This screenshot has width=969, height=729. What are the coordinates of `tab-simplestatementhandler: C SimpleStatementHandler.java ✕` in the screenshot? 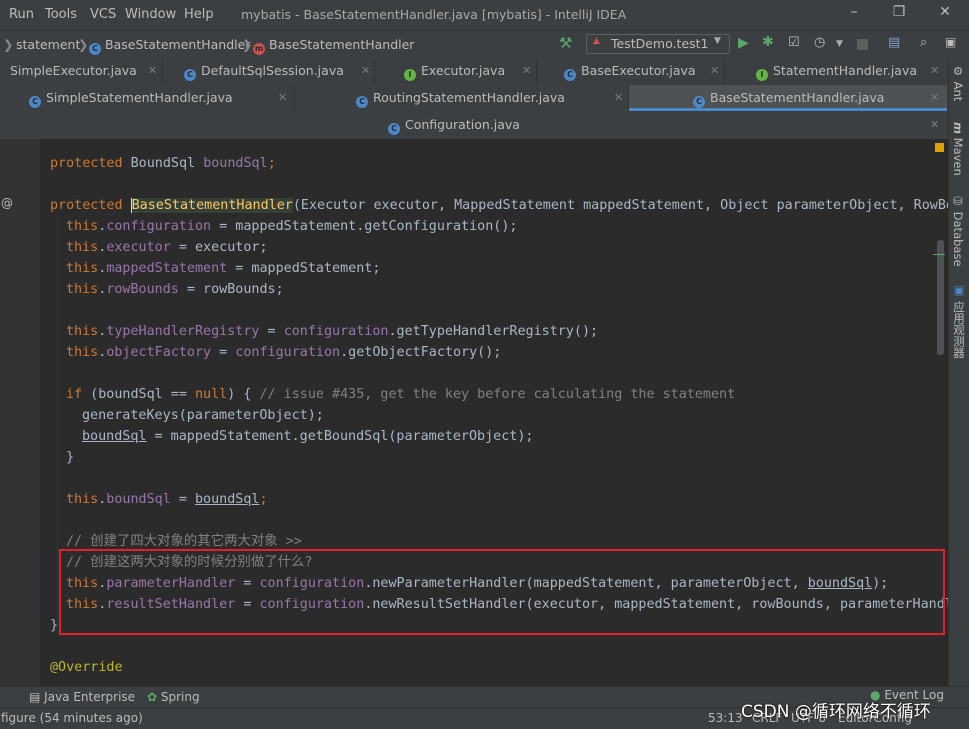 It's located at (146, 98).